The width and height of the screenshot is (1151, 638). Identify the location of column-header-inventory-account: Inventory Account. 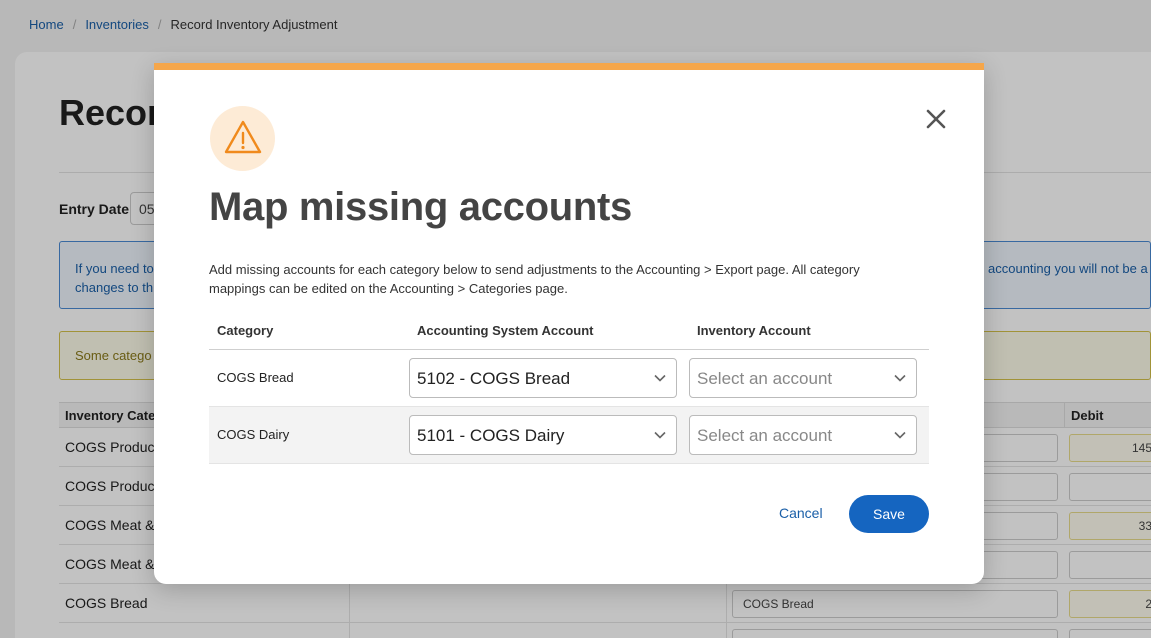
(754, 330).